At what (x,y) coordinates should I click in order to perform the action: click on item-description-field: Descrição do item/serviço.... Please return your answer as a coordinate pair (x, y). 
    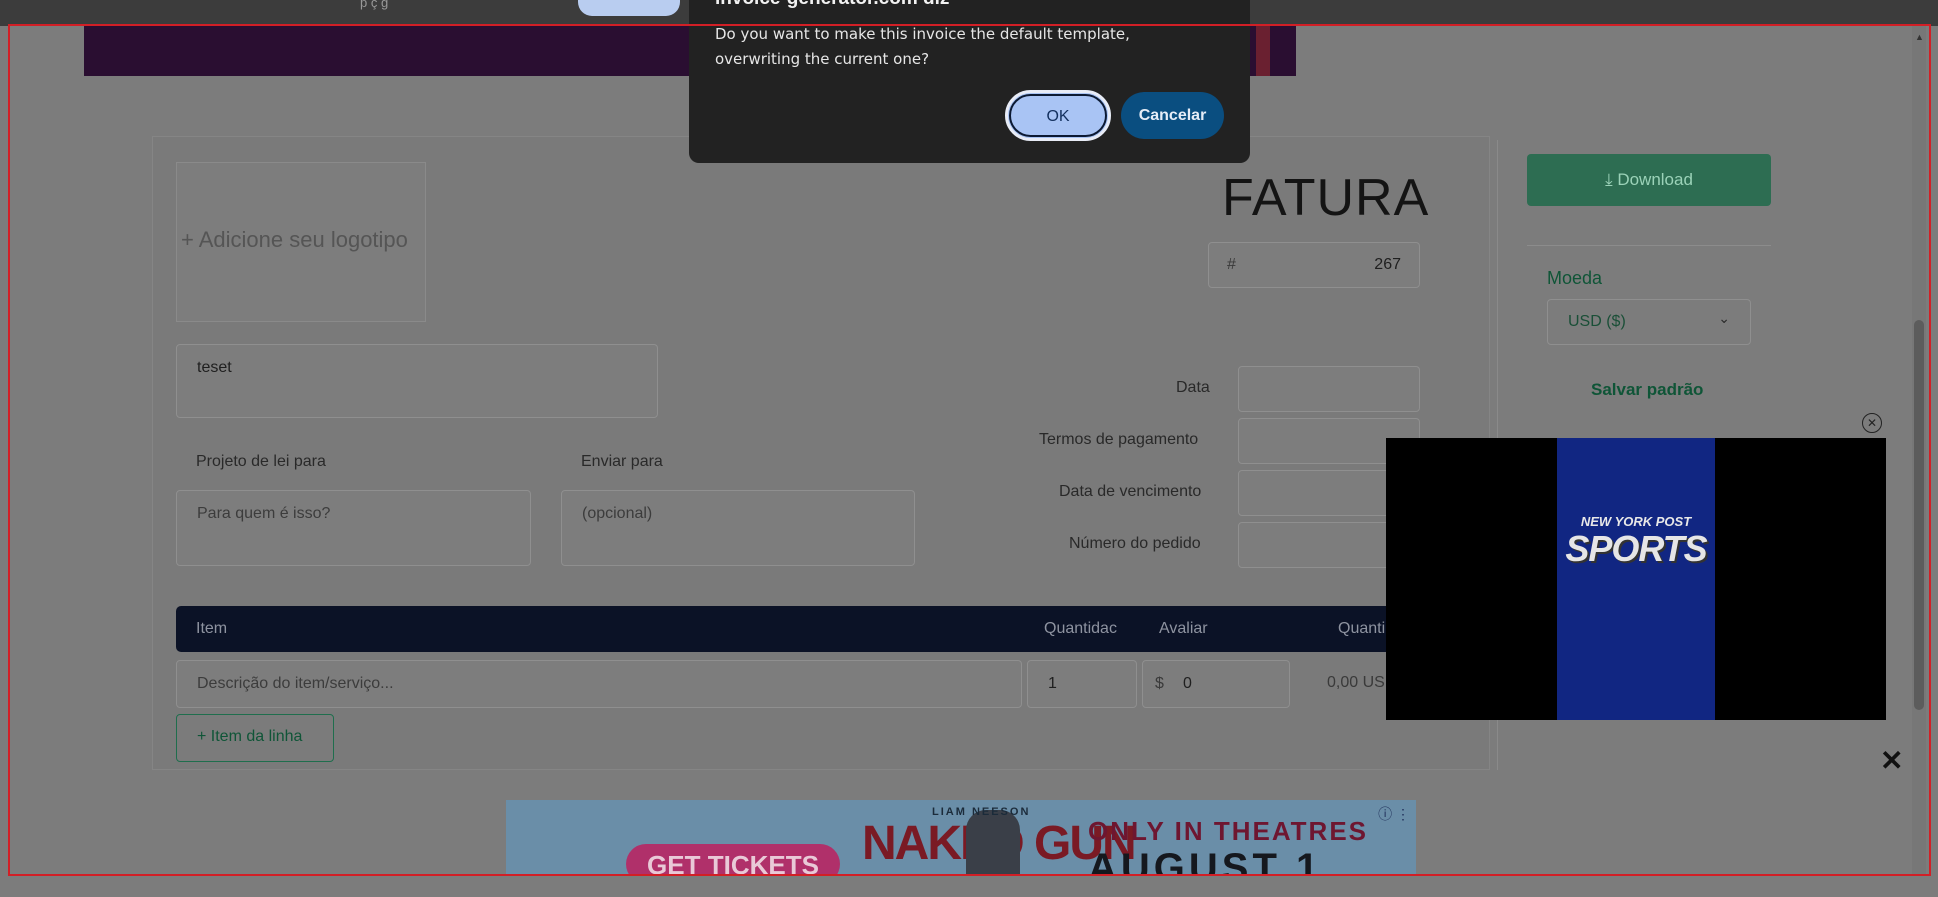
    Looking at the image, I should click on (599, 684).